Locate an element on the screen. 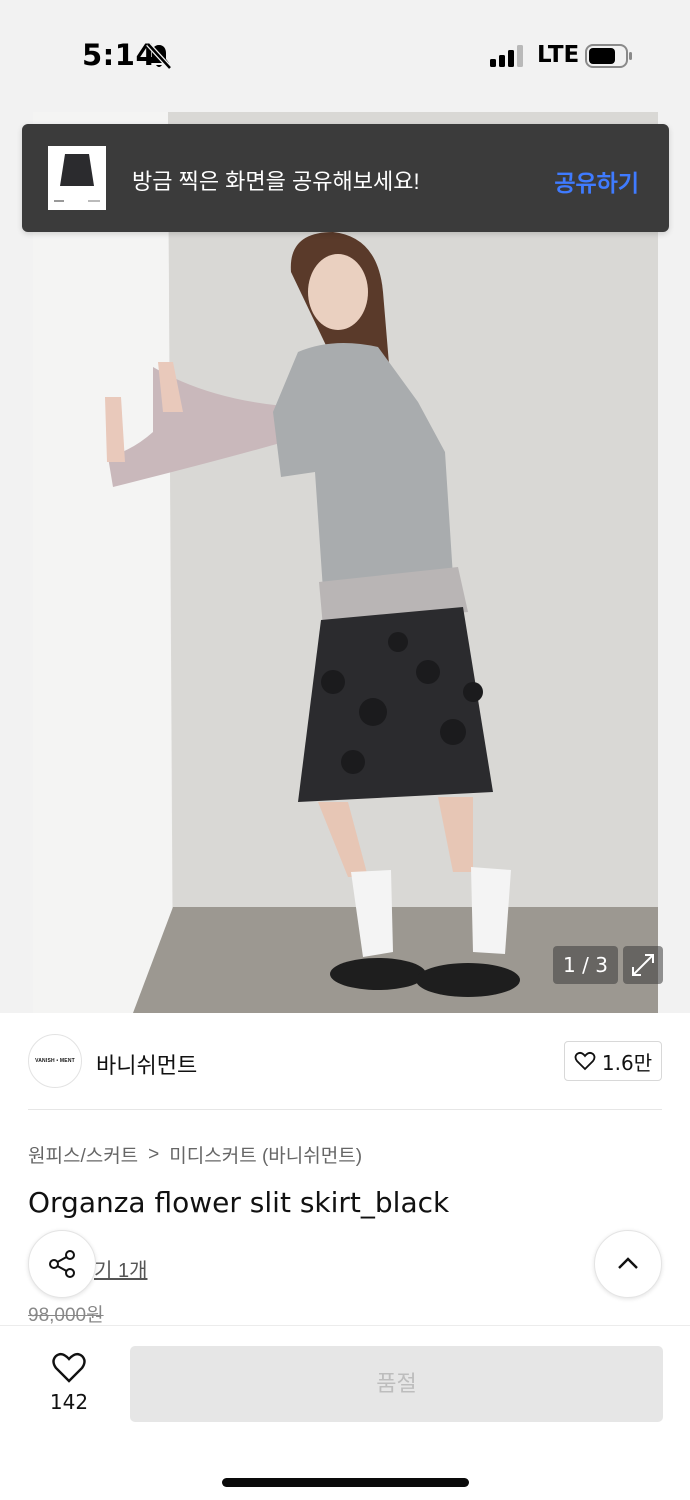 The width and height of the screenshot is (690, 1500). breadcrumb-category: 원피스/스커트 is located at coordinates (83, 1154).